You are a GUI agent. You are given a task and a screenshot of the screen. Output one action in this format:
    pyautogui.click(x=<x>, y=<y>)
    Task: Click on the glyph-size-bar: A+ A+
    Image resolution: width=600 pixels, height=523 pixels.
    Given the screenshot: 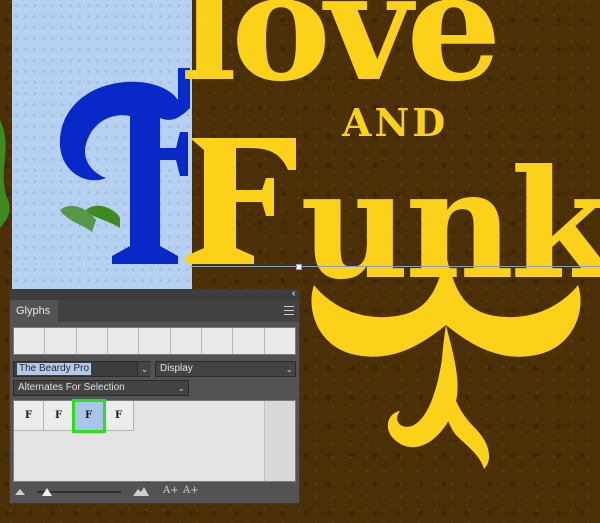 What is the action you would take?
    pyautogui.click(x=154, y=493)
    